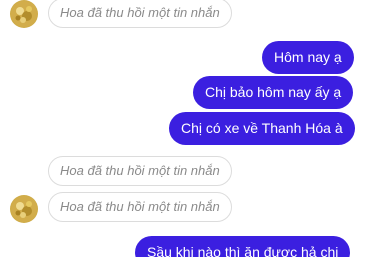  I want to click on sent-message: Chị có xe về Thanh Hóa à, so click(262, 128).